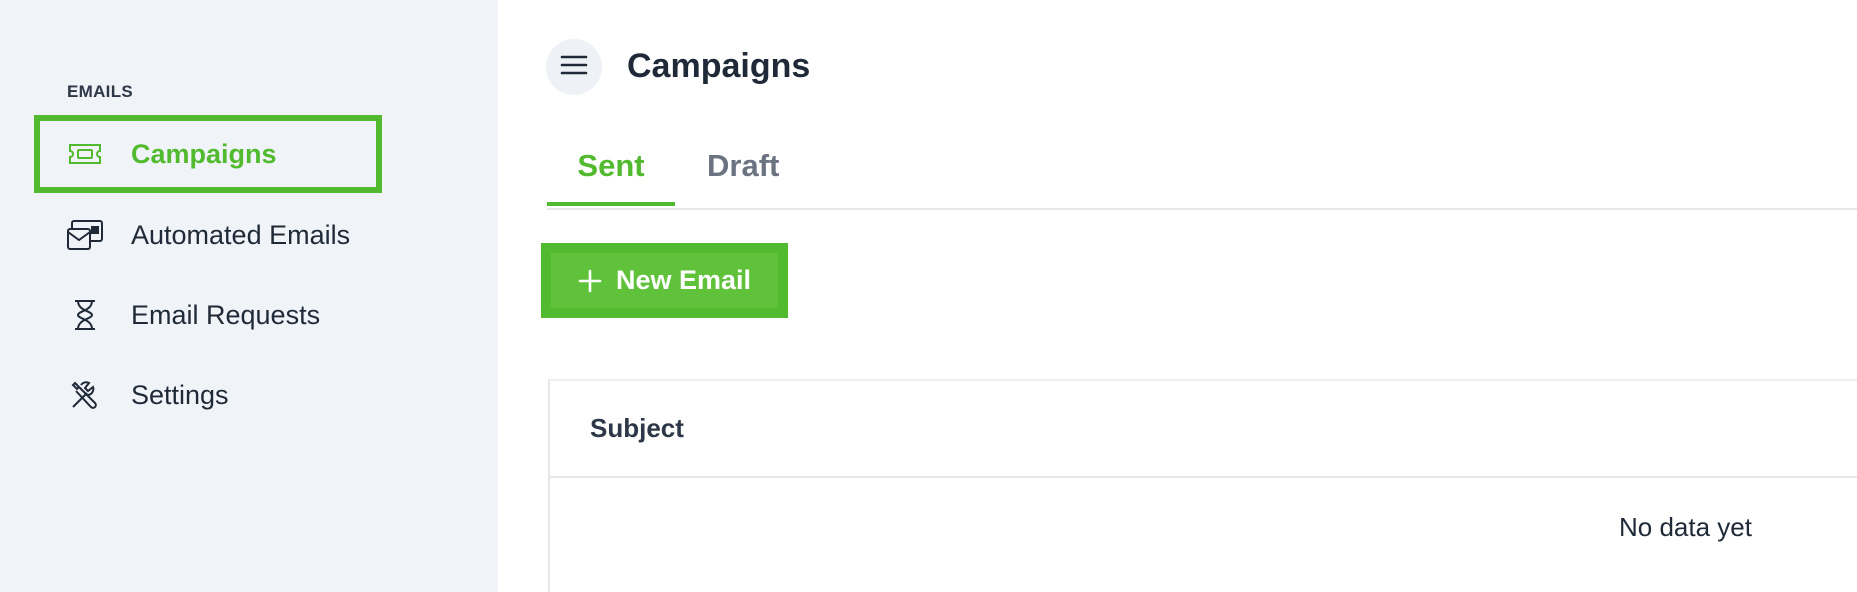 The width and height of the screenshot is (1857, 592). I want to click on empty-state-text: No data yet, so click(1685, 527).